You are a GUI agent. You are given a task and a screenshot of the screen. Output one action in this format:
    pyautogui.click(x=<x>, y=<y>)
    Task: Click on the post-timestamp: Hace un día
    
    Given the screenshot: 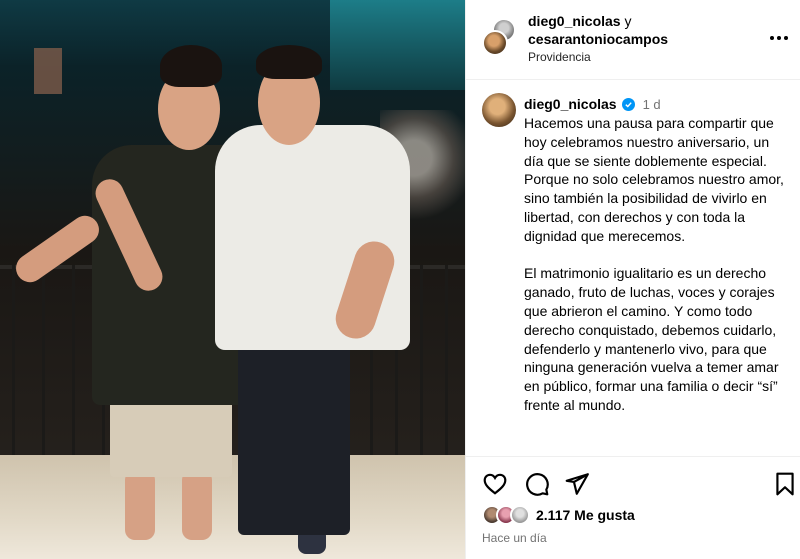 What is the action you would take?
    pyautogui.click(x=514, y=538)
    